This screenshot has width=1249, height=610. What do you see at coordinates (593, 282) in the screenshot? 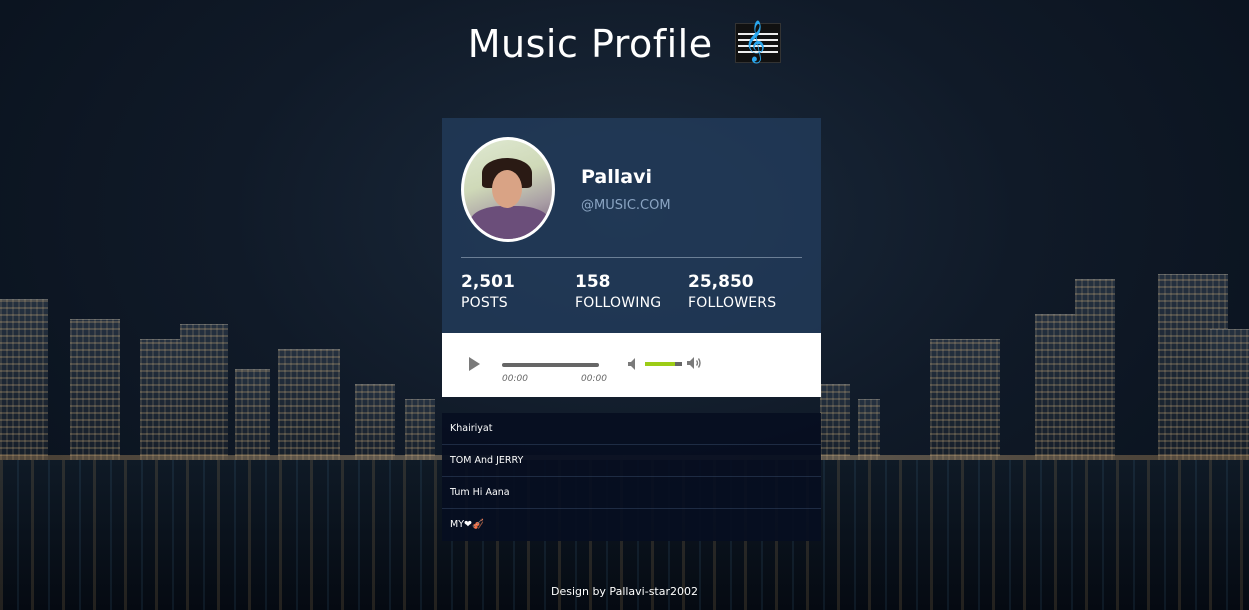
I see `stat-following-value: 158` at bounding box center [593, 282].